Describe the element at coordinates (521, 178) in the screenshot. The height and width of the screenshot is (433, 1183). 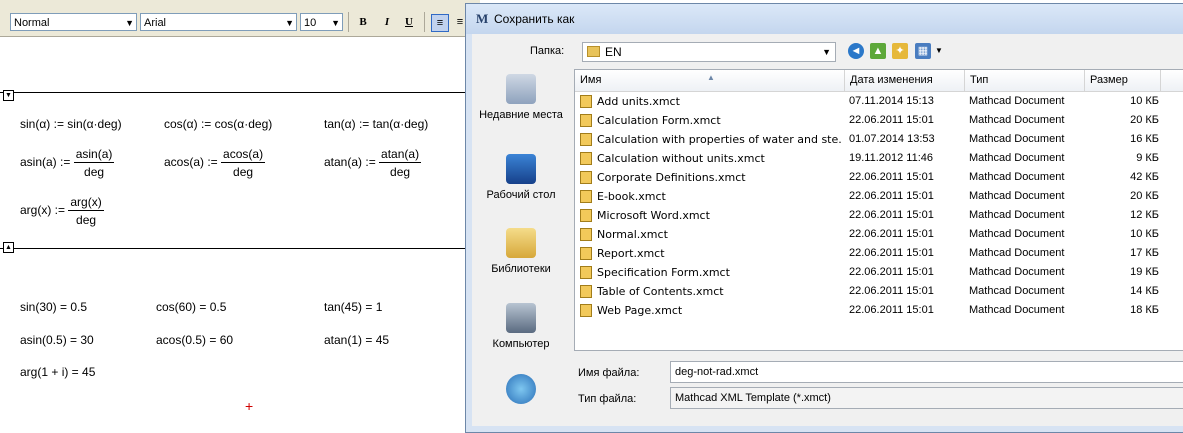
I see `place-desktop: Рабочий стол` at that location.